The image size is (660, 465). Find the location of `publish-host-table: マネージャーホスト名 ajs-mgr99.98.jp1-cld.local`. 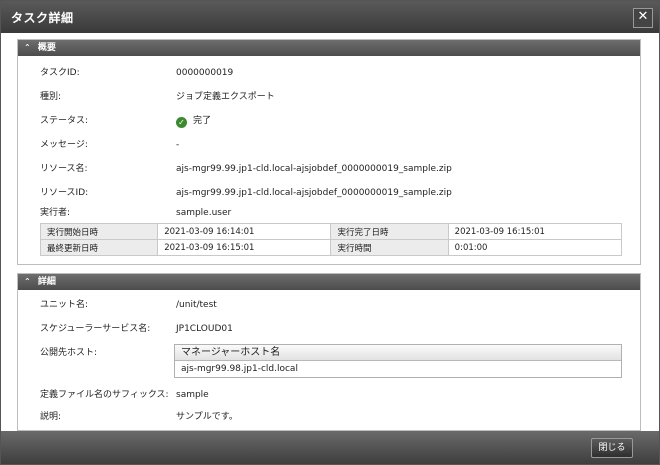

publish-host-table: マネージャーホスト名 ajs-mgr99.98.jp1-cld.local is located at coordinates (398, 361).